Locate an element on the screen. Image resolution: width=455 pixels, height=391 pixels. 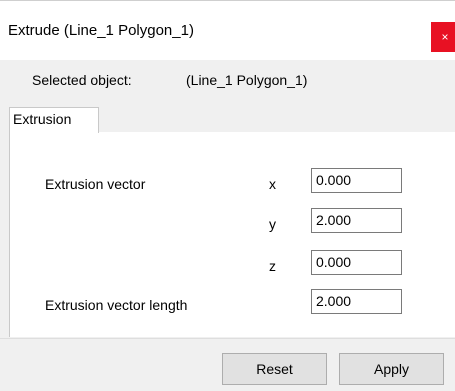
x-input: 0.000 is located at coordinates (356, 180).